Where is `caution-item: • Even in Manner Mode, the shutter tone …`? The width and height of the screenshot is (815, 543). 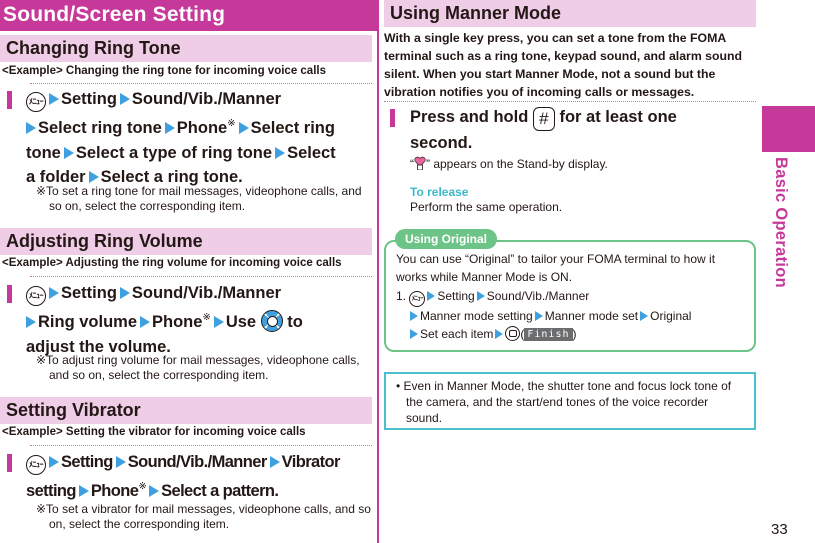
caution-item: • Even in Manner Mode, the shutter tone … is located at coordinates (571, 402).